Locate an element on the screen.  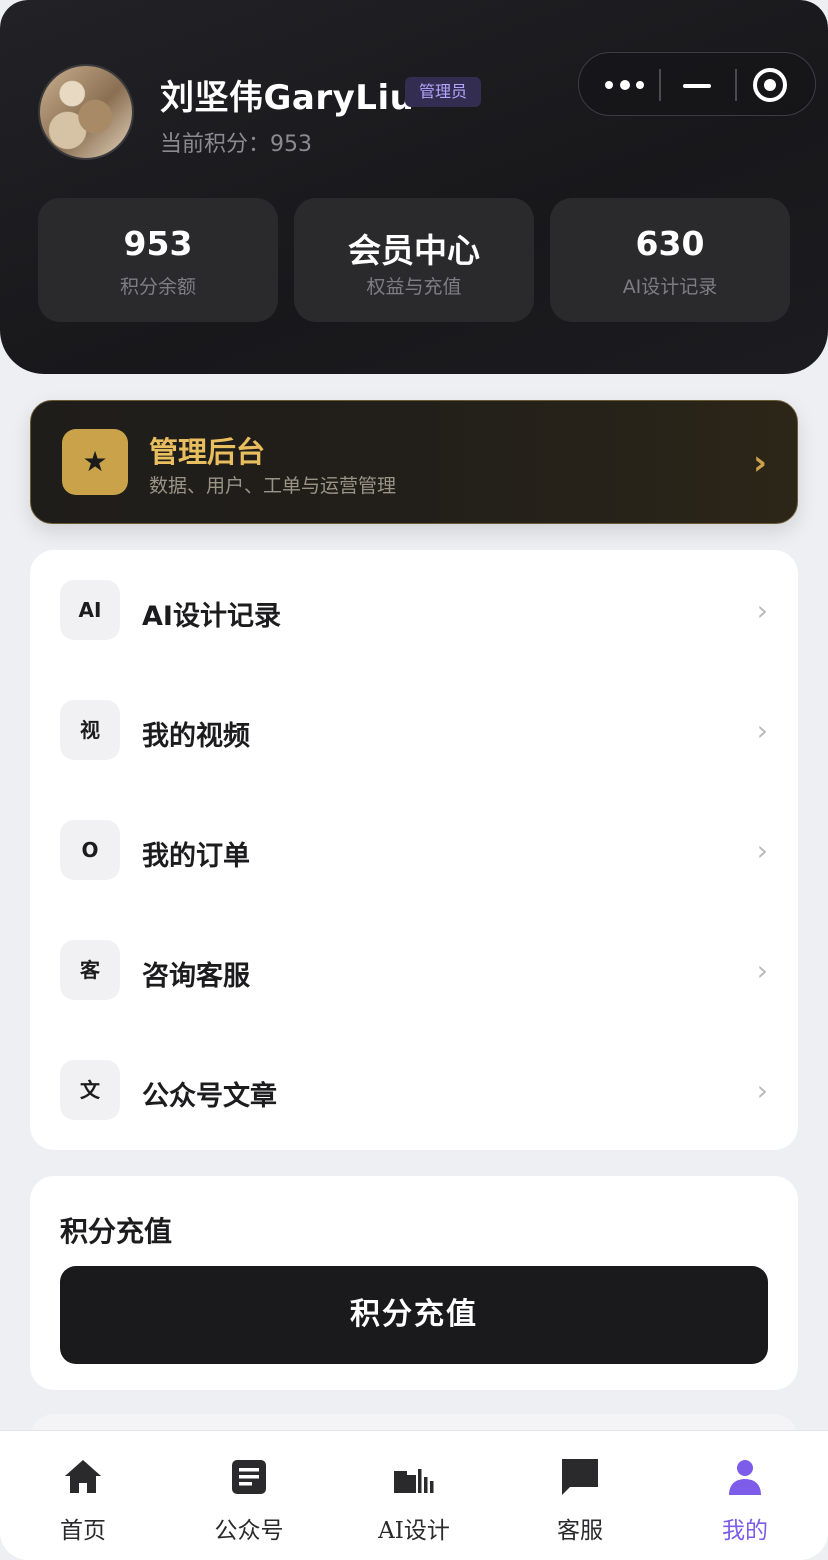
article-icon: 文 is located at coordinates (90, 1090).